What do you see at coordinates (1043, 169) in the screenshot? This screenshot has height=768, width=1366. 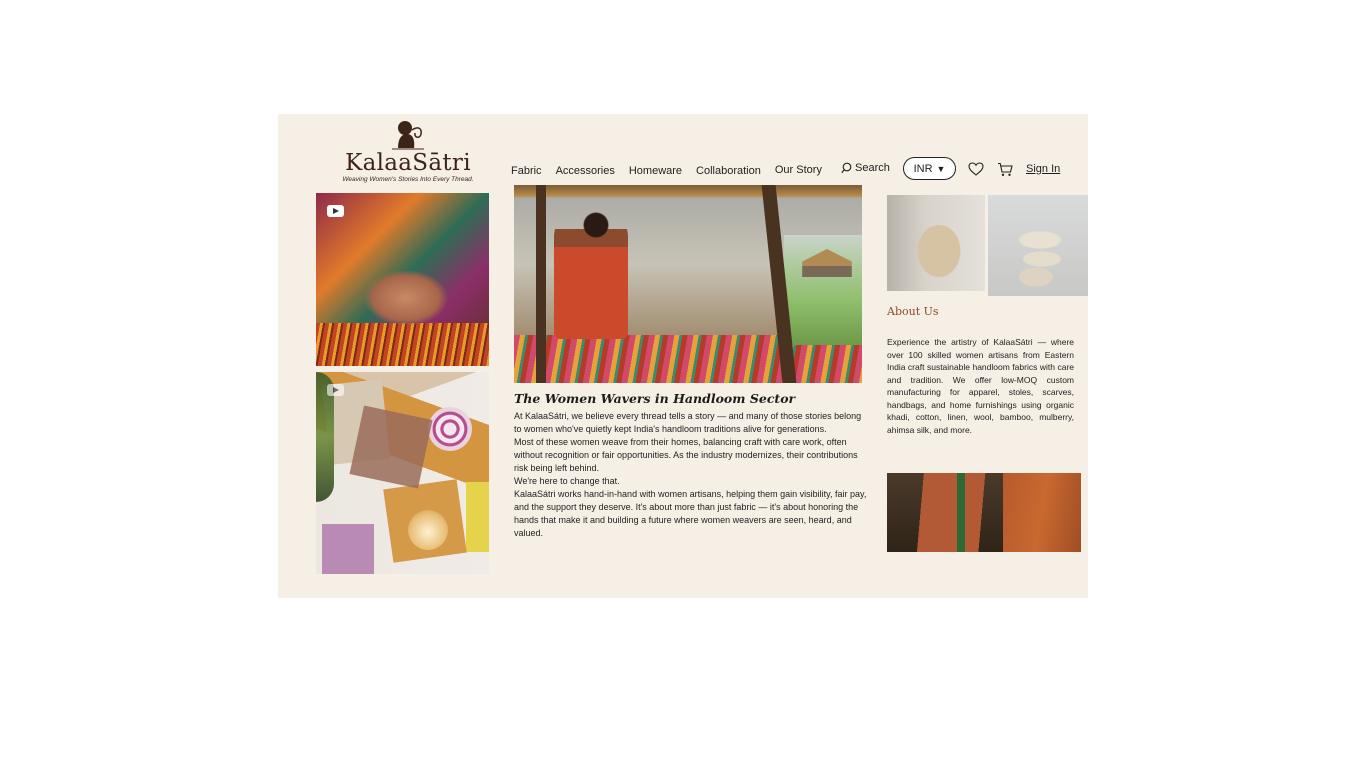 I see `sign-in-link: Sign In` at bounding box center [1043, 169].